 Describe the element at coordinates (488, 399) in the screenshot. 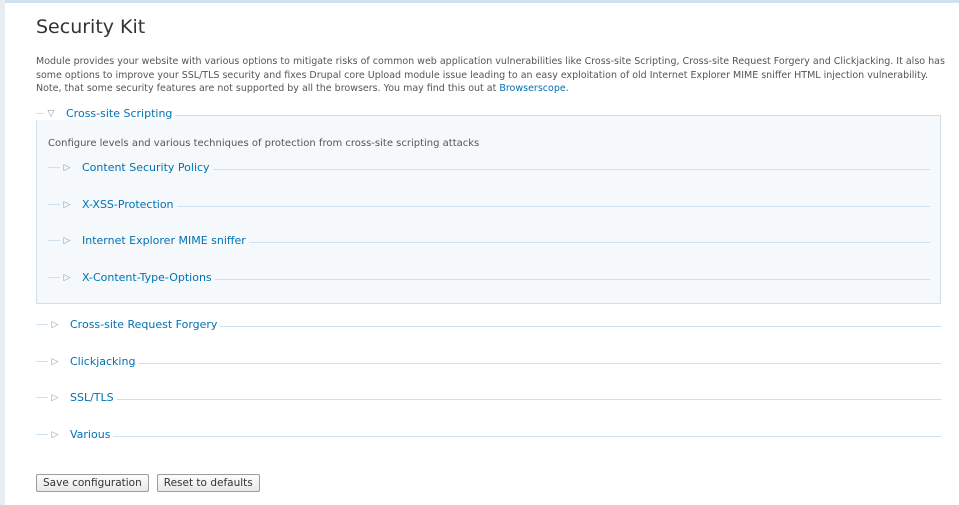

I see `ssl-fieldset-line` at that location.